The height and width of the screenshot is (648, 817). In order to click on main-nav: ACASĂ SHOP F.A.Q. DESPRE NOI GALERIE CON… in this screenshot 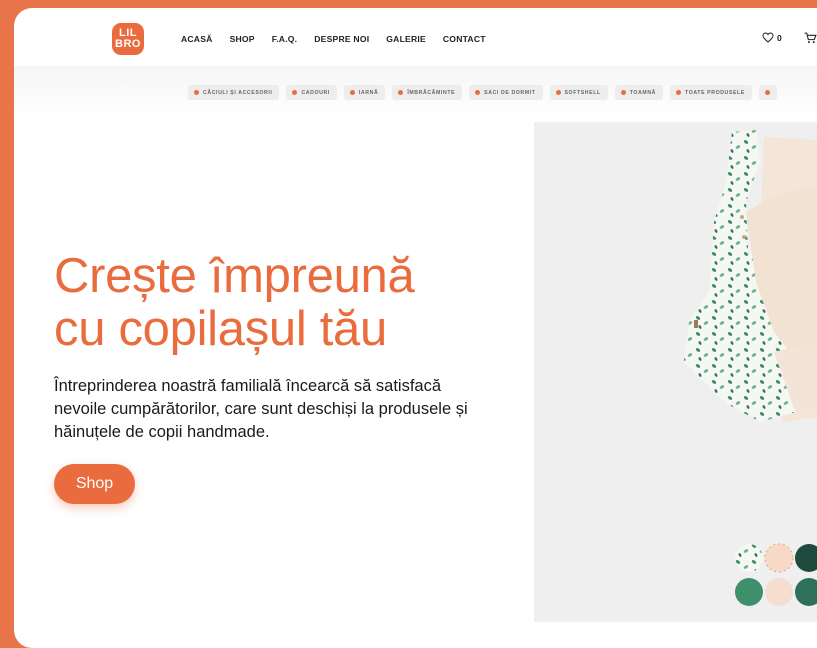, I will do `click(333, 39)`.